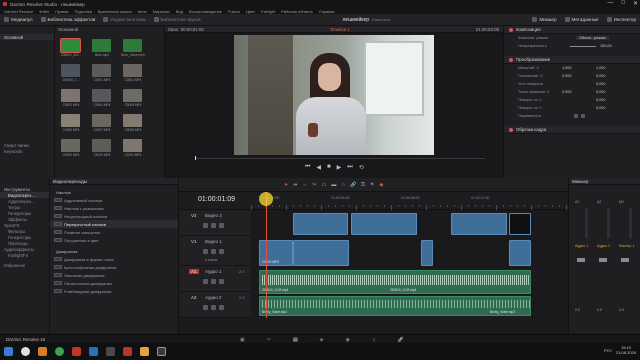 Image resolution: width=640 pixels, height=360 pixels. What do you see at coordinates (606, 46) in the screenshot?
I see `opacity-value: 100,00` at bounding box center [606, 46].